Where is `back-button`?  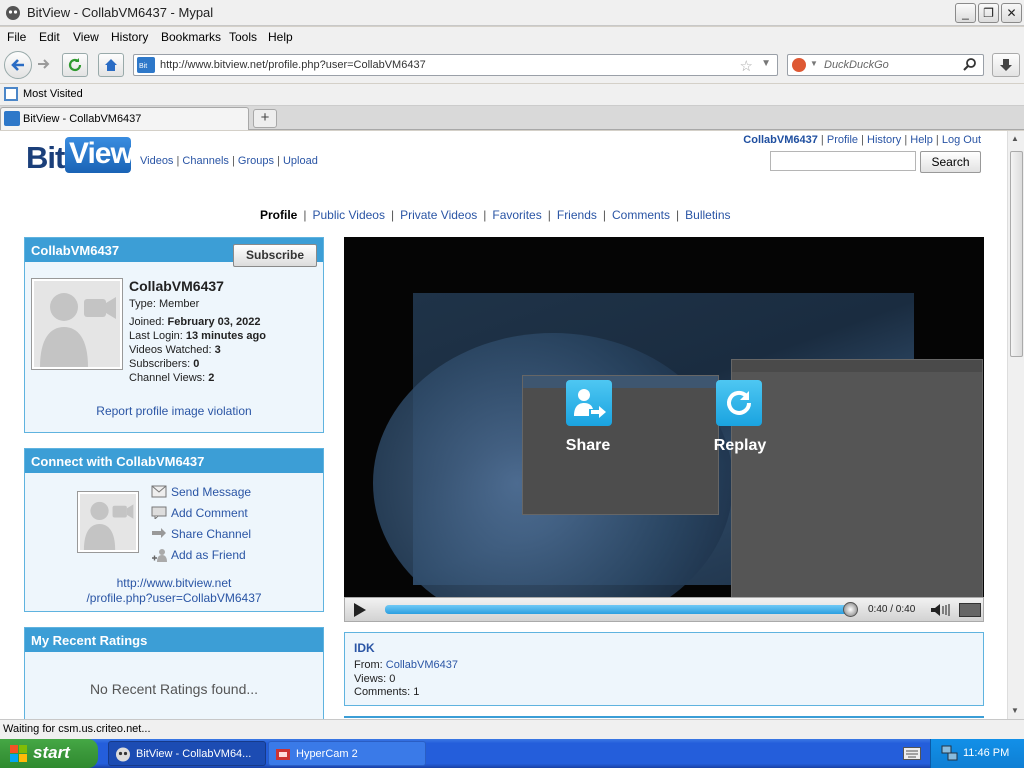 back-button is located at coordinates (18, 65).